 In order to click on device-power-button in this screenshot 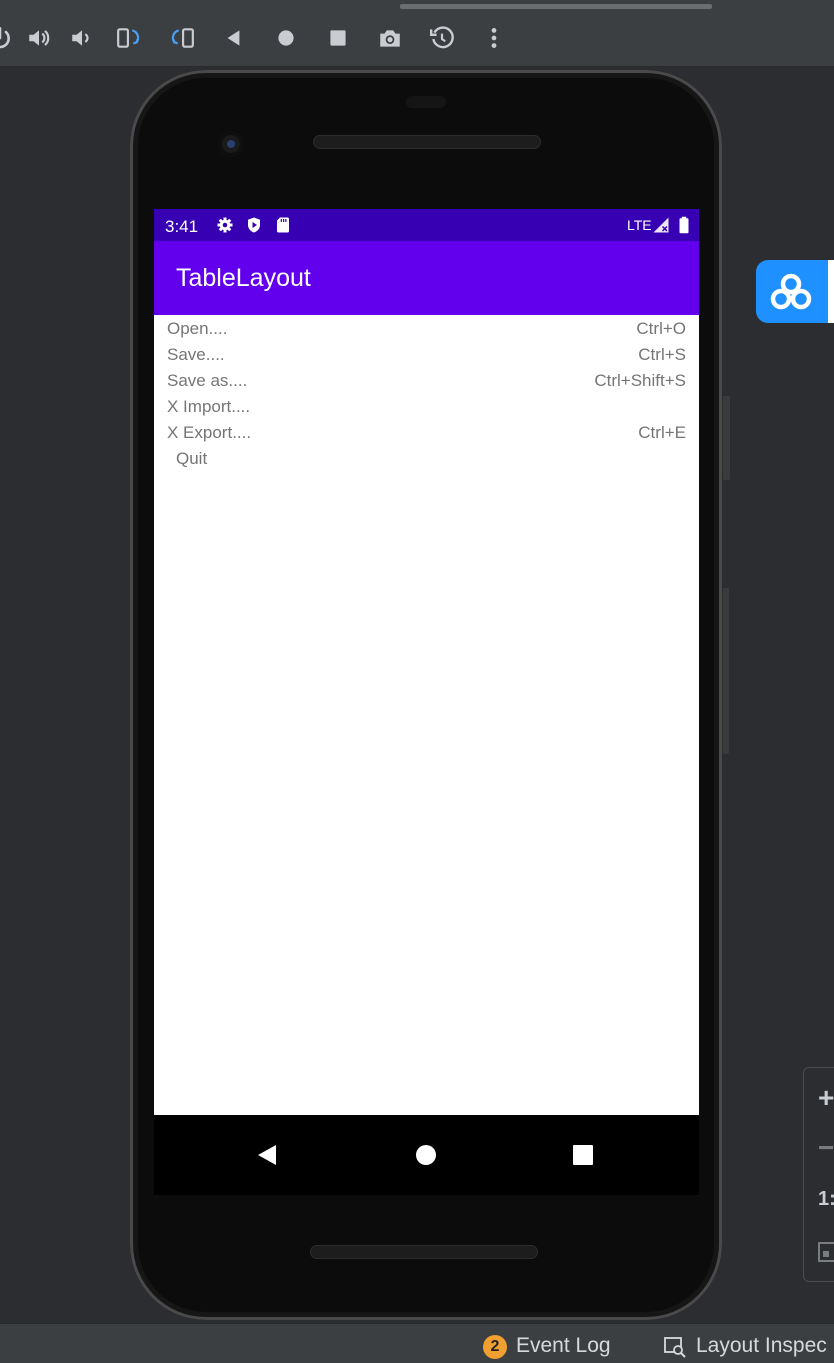, I will do `click(726, 438)`.